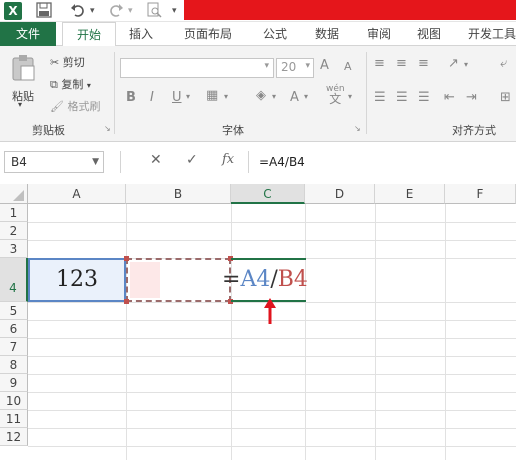  I want to click on row-header-12: 12, so click(14, 437).